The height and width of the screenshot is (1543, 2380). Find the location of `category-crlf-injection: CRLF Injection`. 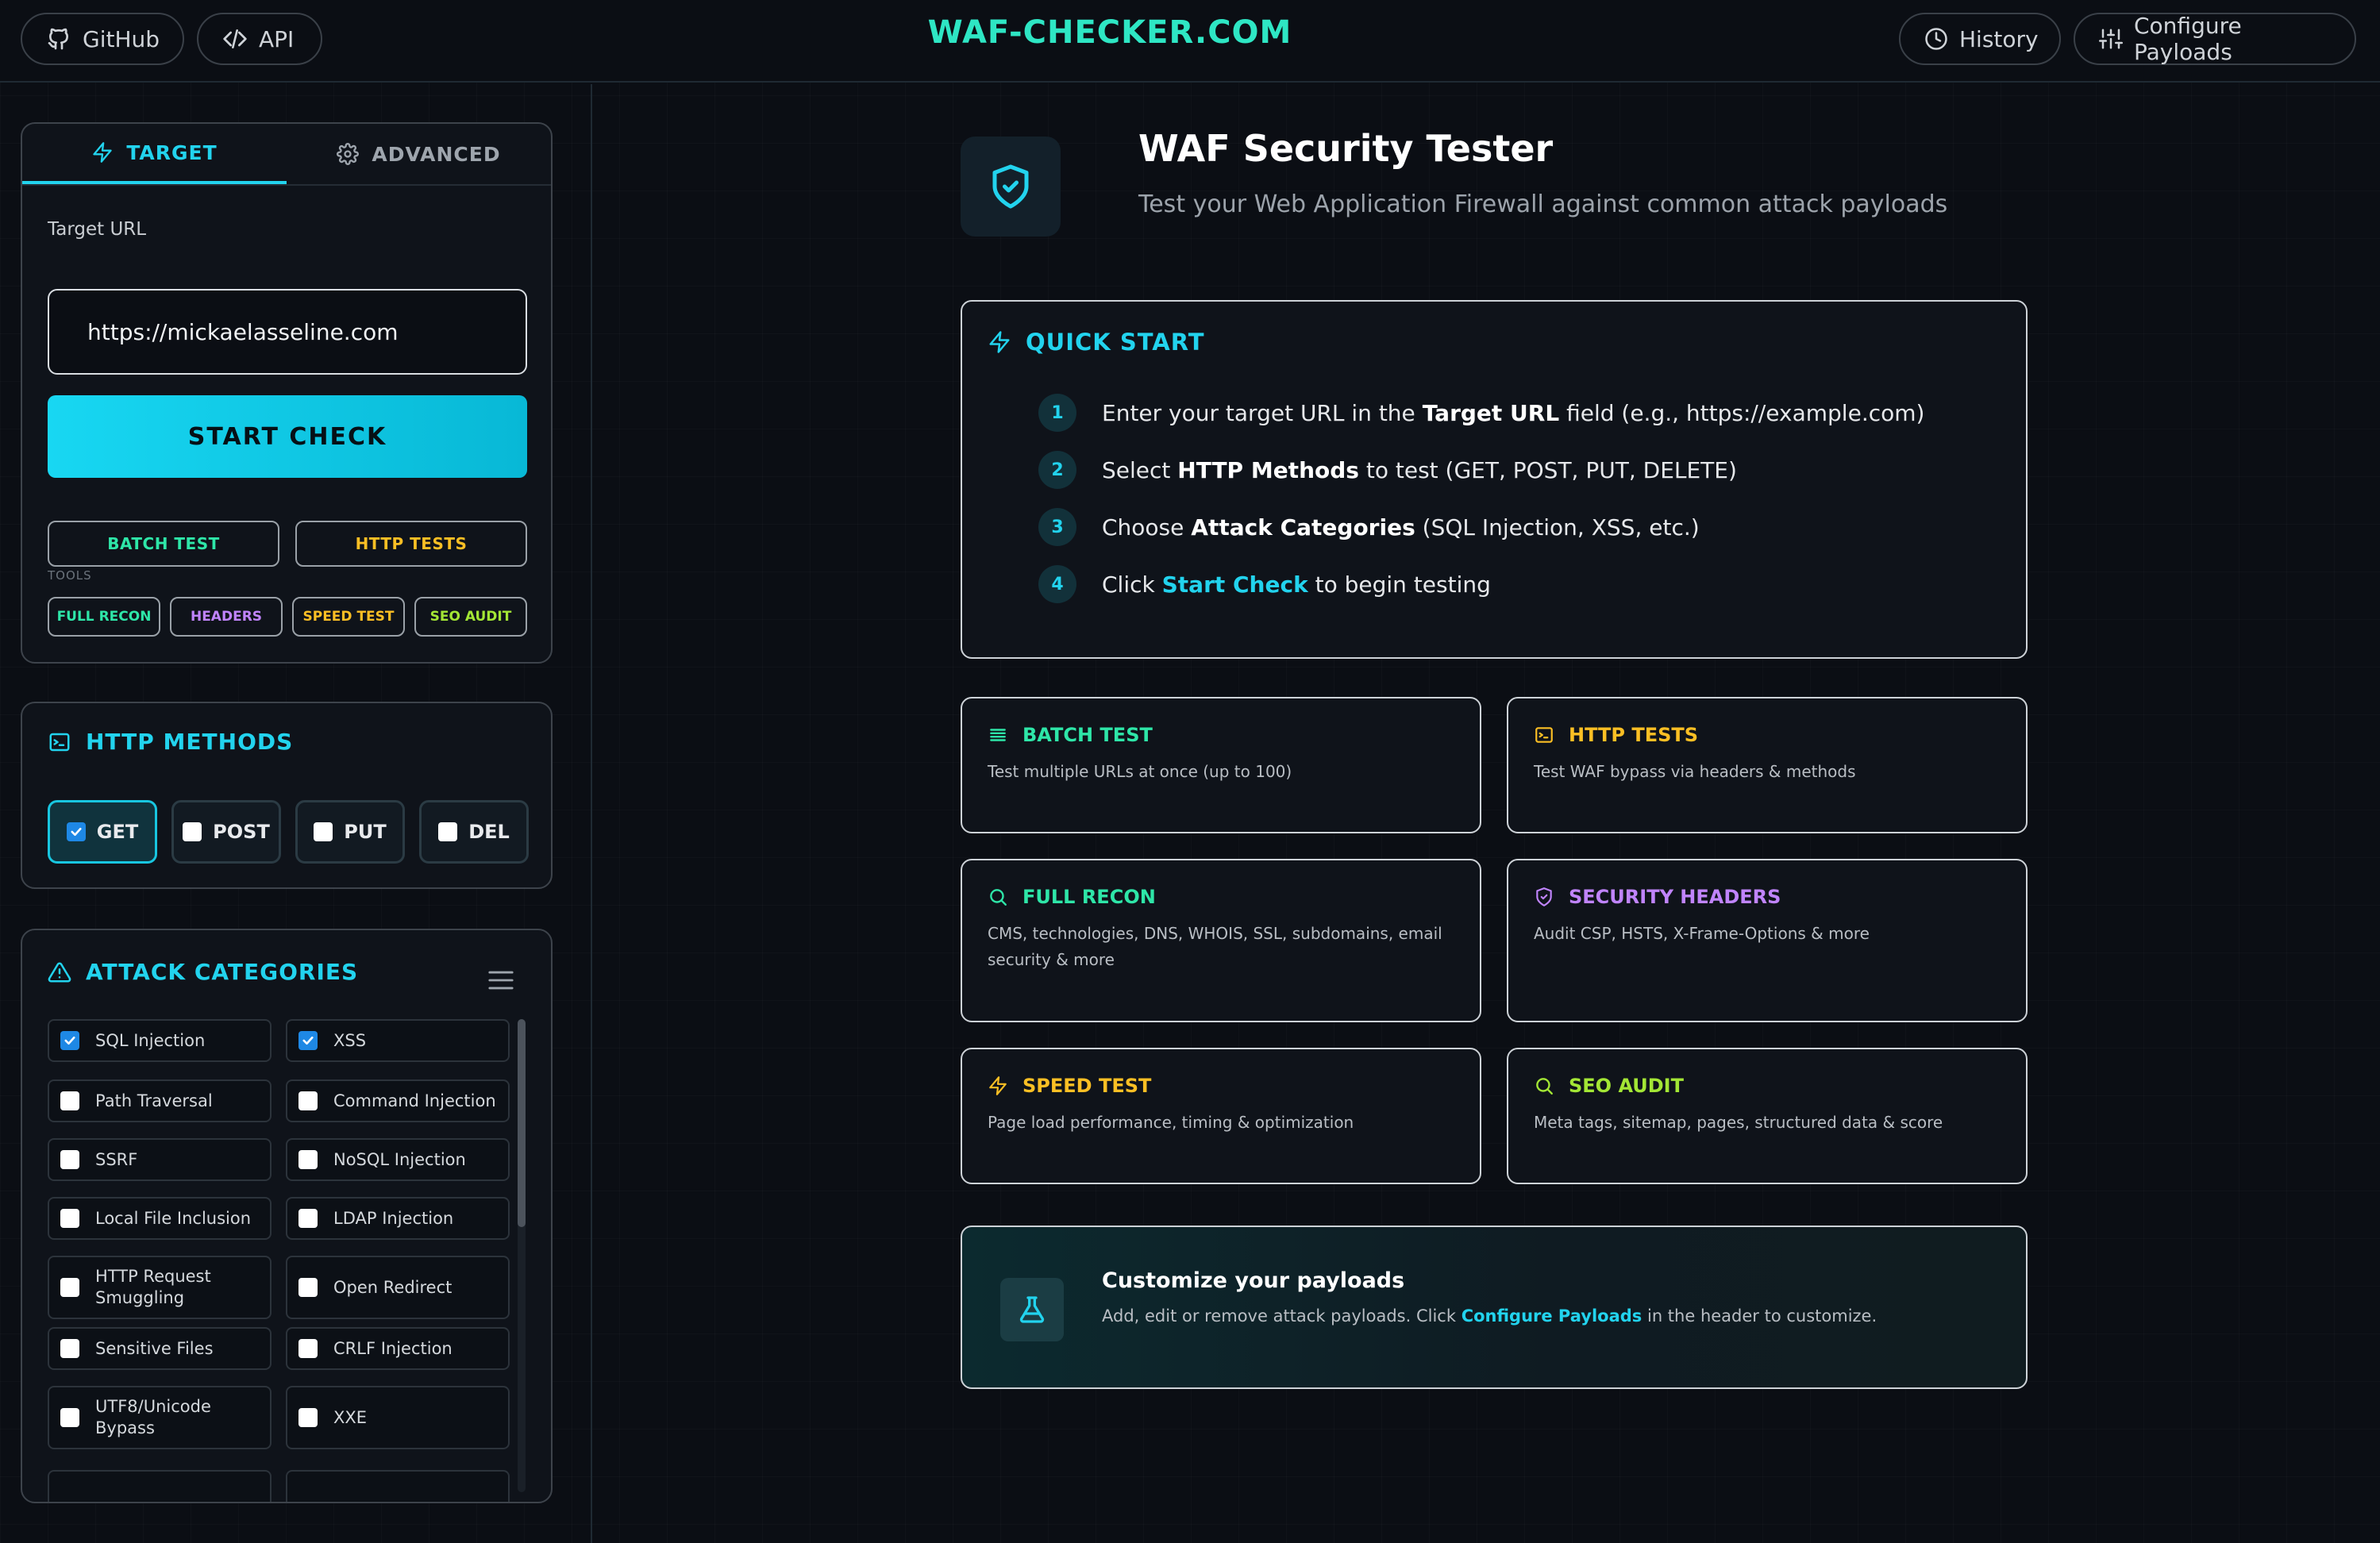

category-crlf-injection: CRLF Injection is located at coordinates (398, 1348).